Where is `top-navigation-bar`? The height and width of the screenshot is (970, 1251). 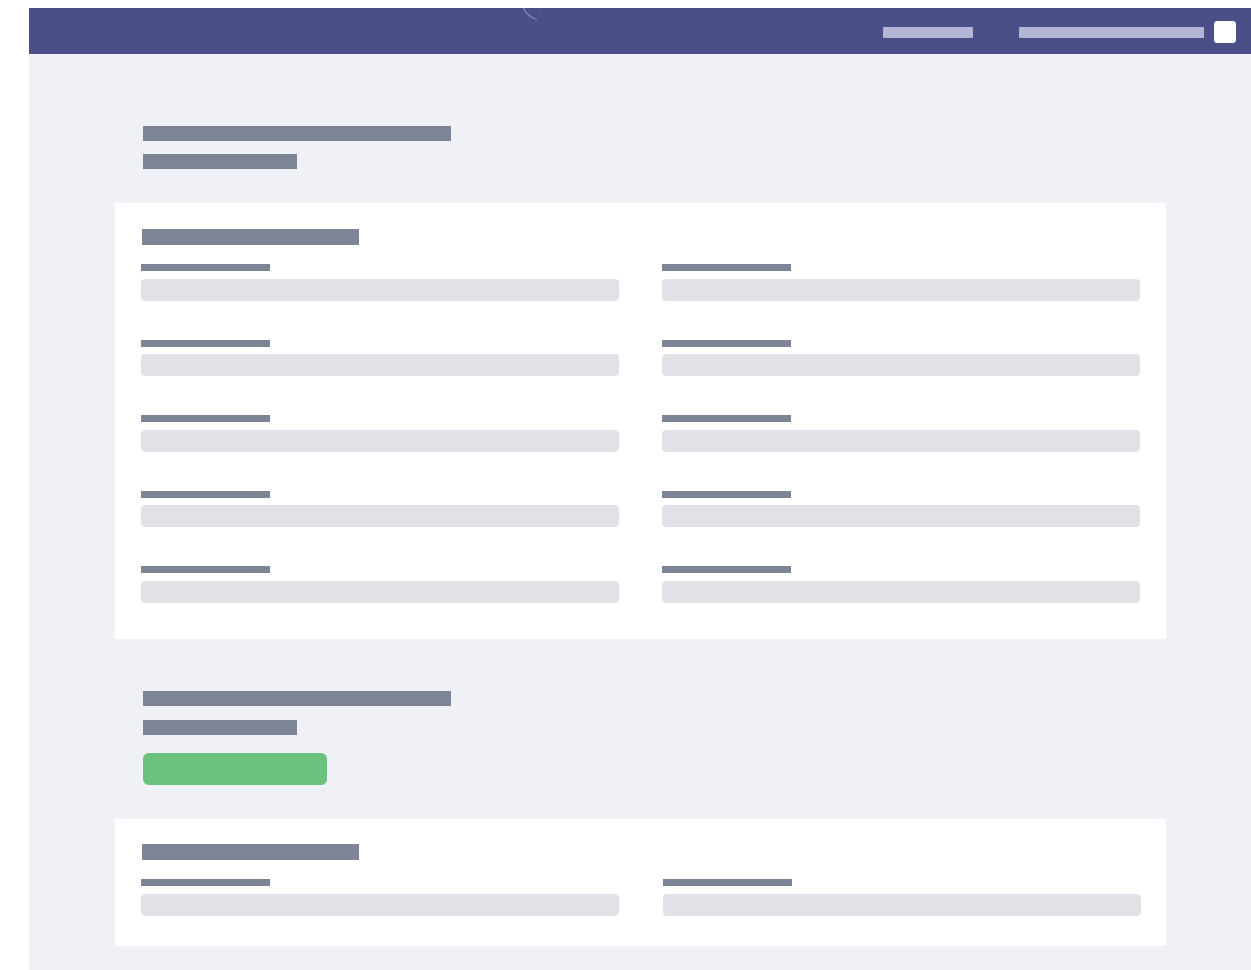 top-navigation-bar is located at coordinates (640, 31).